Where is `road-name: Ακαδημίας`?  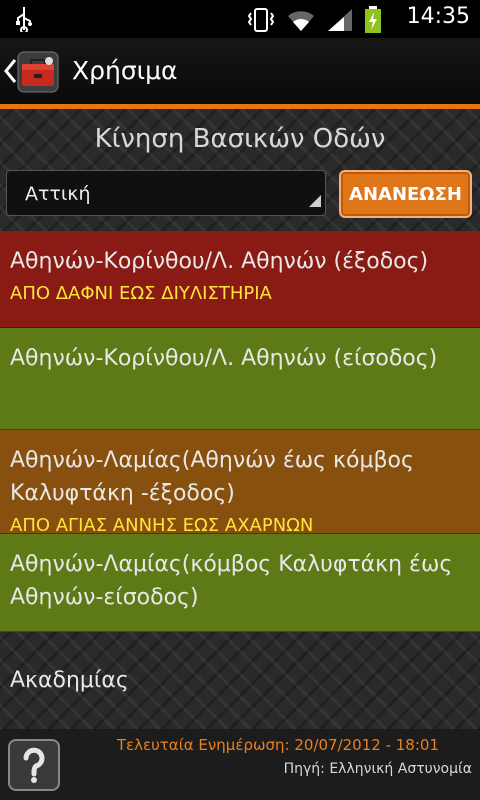 road-name: Ακαδημίας is located at coordinates (69, 680).